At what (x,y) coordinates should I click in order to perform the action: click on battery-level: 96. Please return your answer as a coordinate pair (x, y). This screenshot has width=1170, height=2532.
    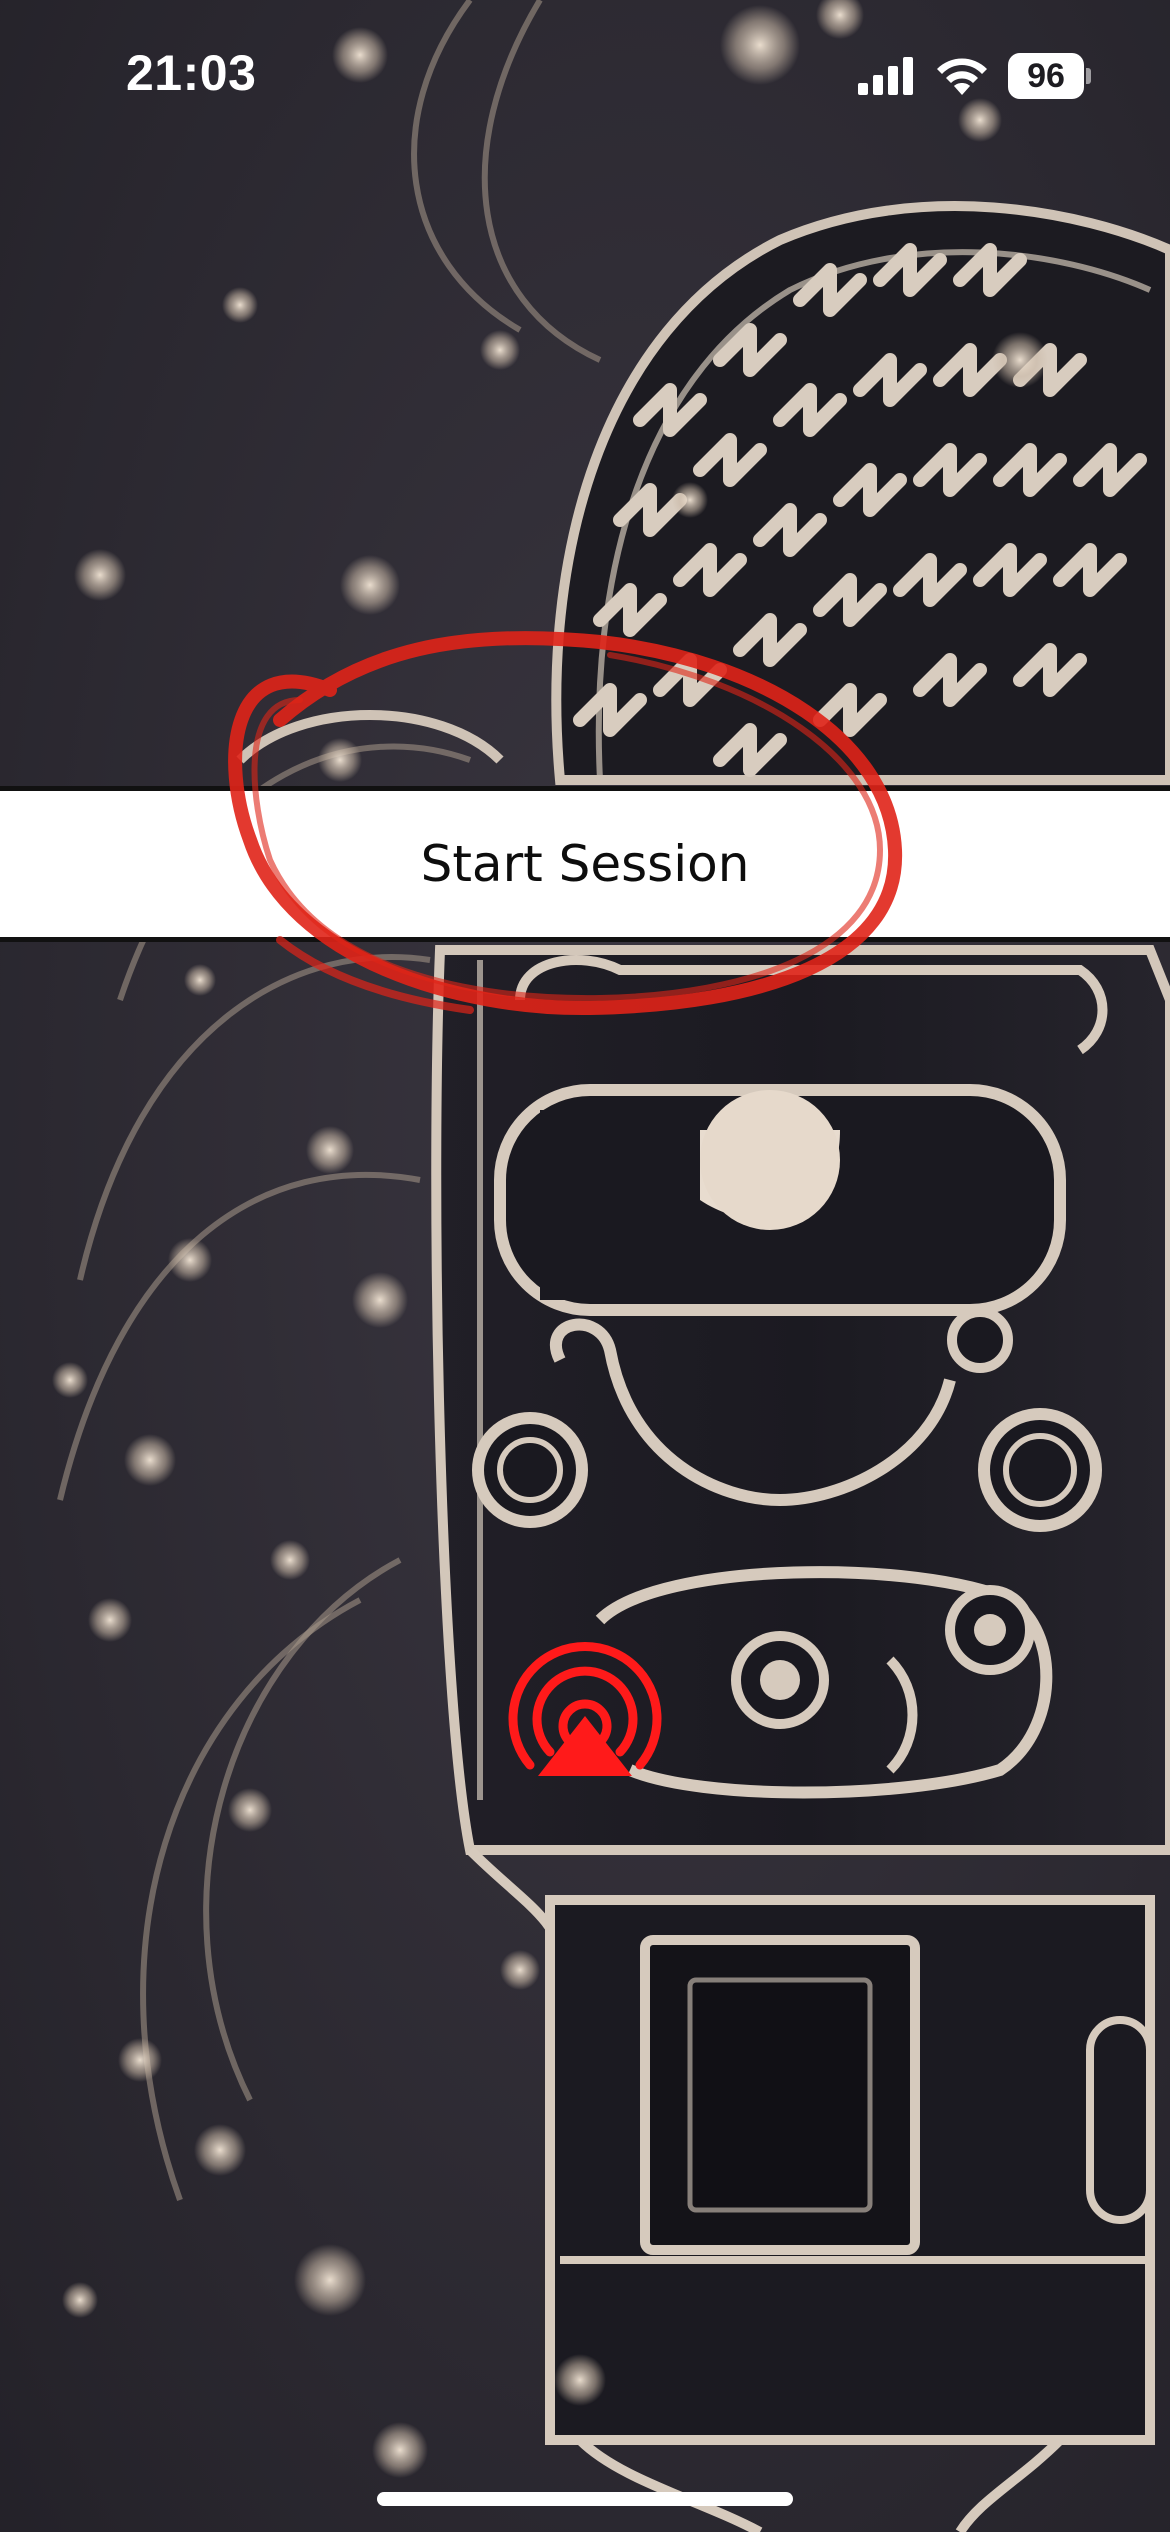
    Looking at the image, I should click on (1046, 75).